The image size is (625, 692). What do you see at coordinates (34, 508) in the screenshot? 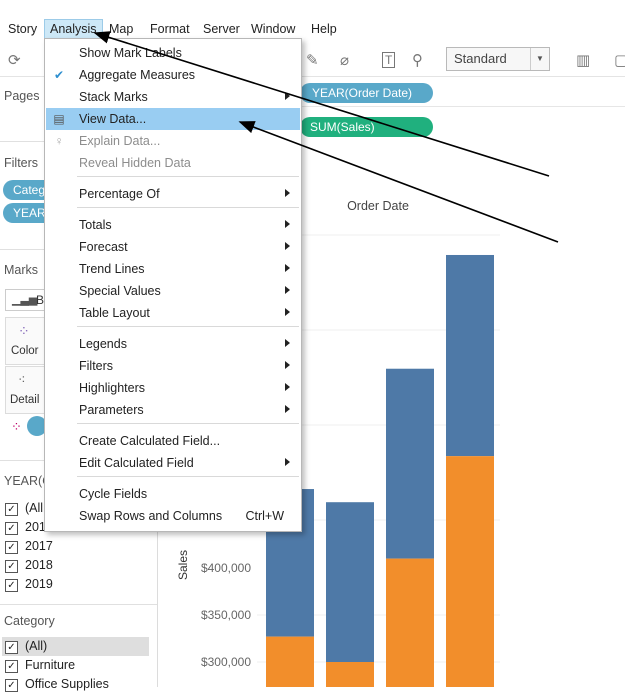
I see `year-all-label: (All` at bounding box center [34, 508].